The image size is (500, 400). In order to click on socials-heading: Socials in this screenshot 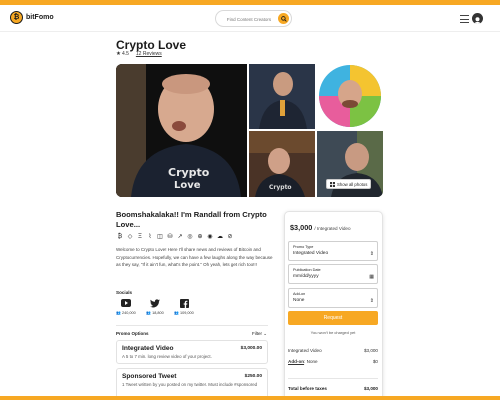, I will do `click(124, 292)`.